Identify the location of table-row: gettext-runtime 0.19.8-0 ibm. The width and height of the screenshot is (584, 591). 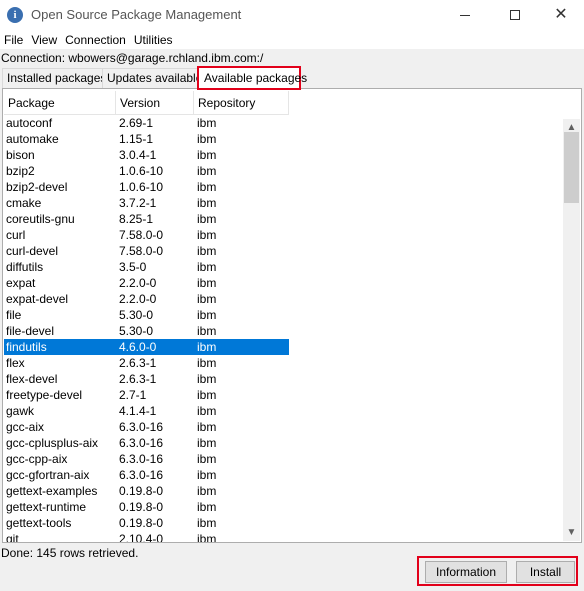
(146, 507).